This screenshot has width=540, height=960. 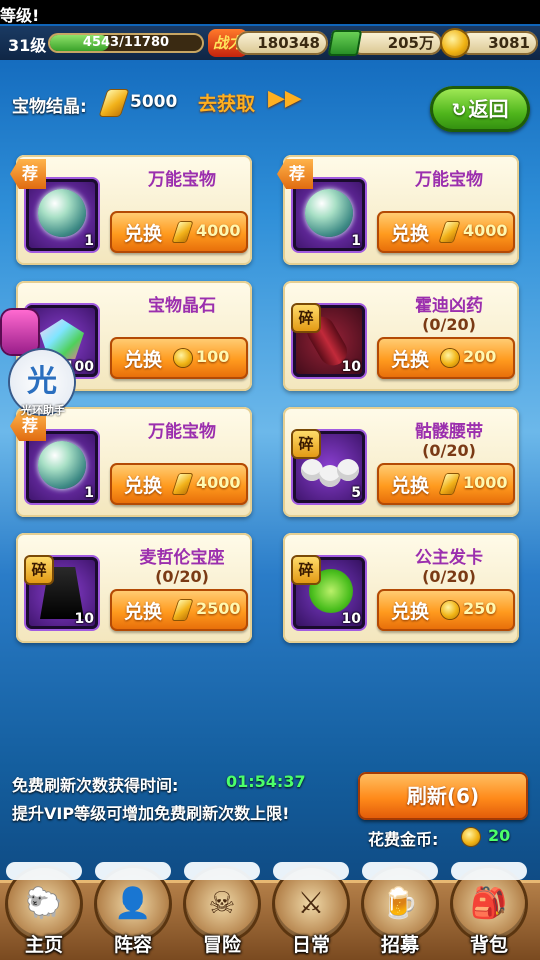 What do you see at coordinates (132, 945) in the screenshot?
I see `nav-label: 阵容` at bounding box center [132, 945].